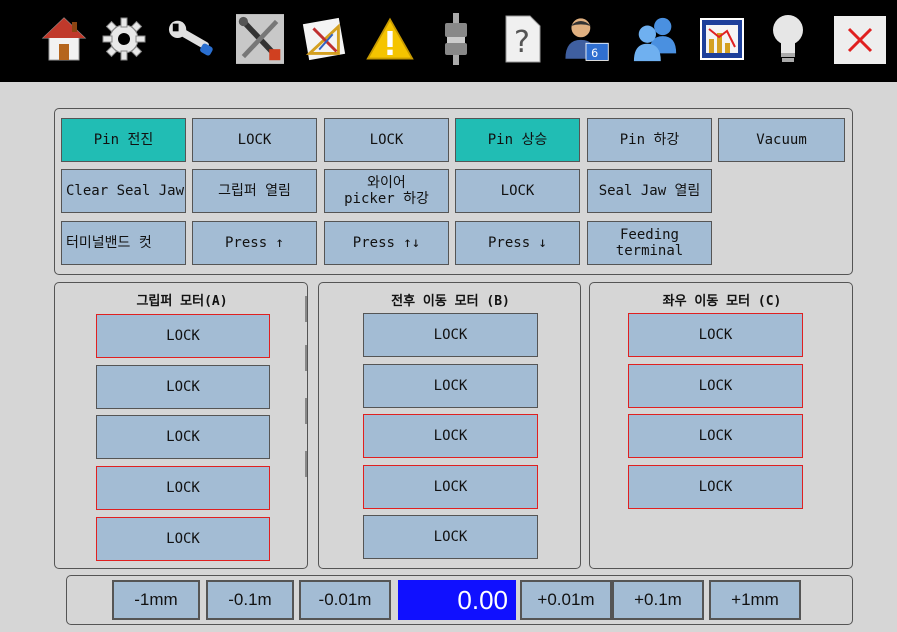 Image resolution: width=897 pixels, height=632 pixels. Describe the element at coordinates (123, 243) in the screenshot. I see `terminal-band-cut-button: 터미널밴드 컷` at that location.